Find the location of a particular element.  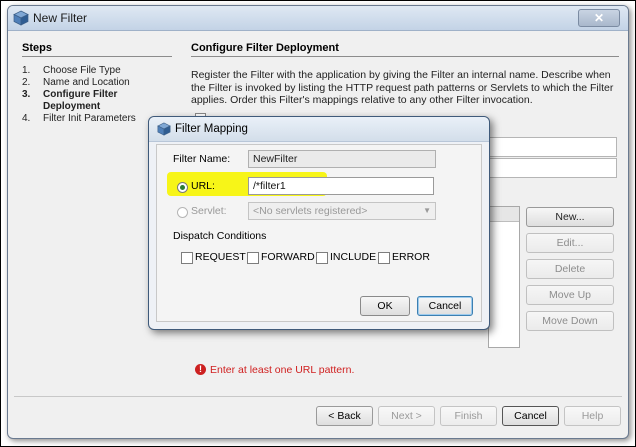

close-button: ✕ is located at coordinates (599, 18).